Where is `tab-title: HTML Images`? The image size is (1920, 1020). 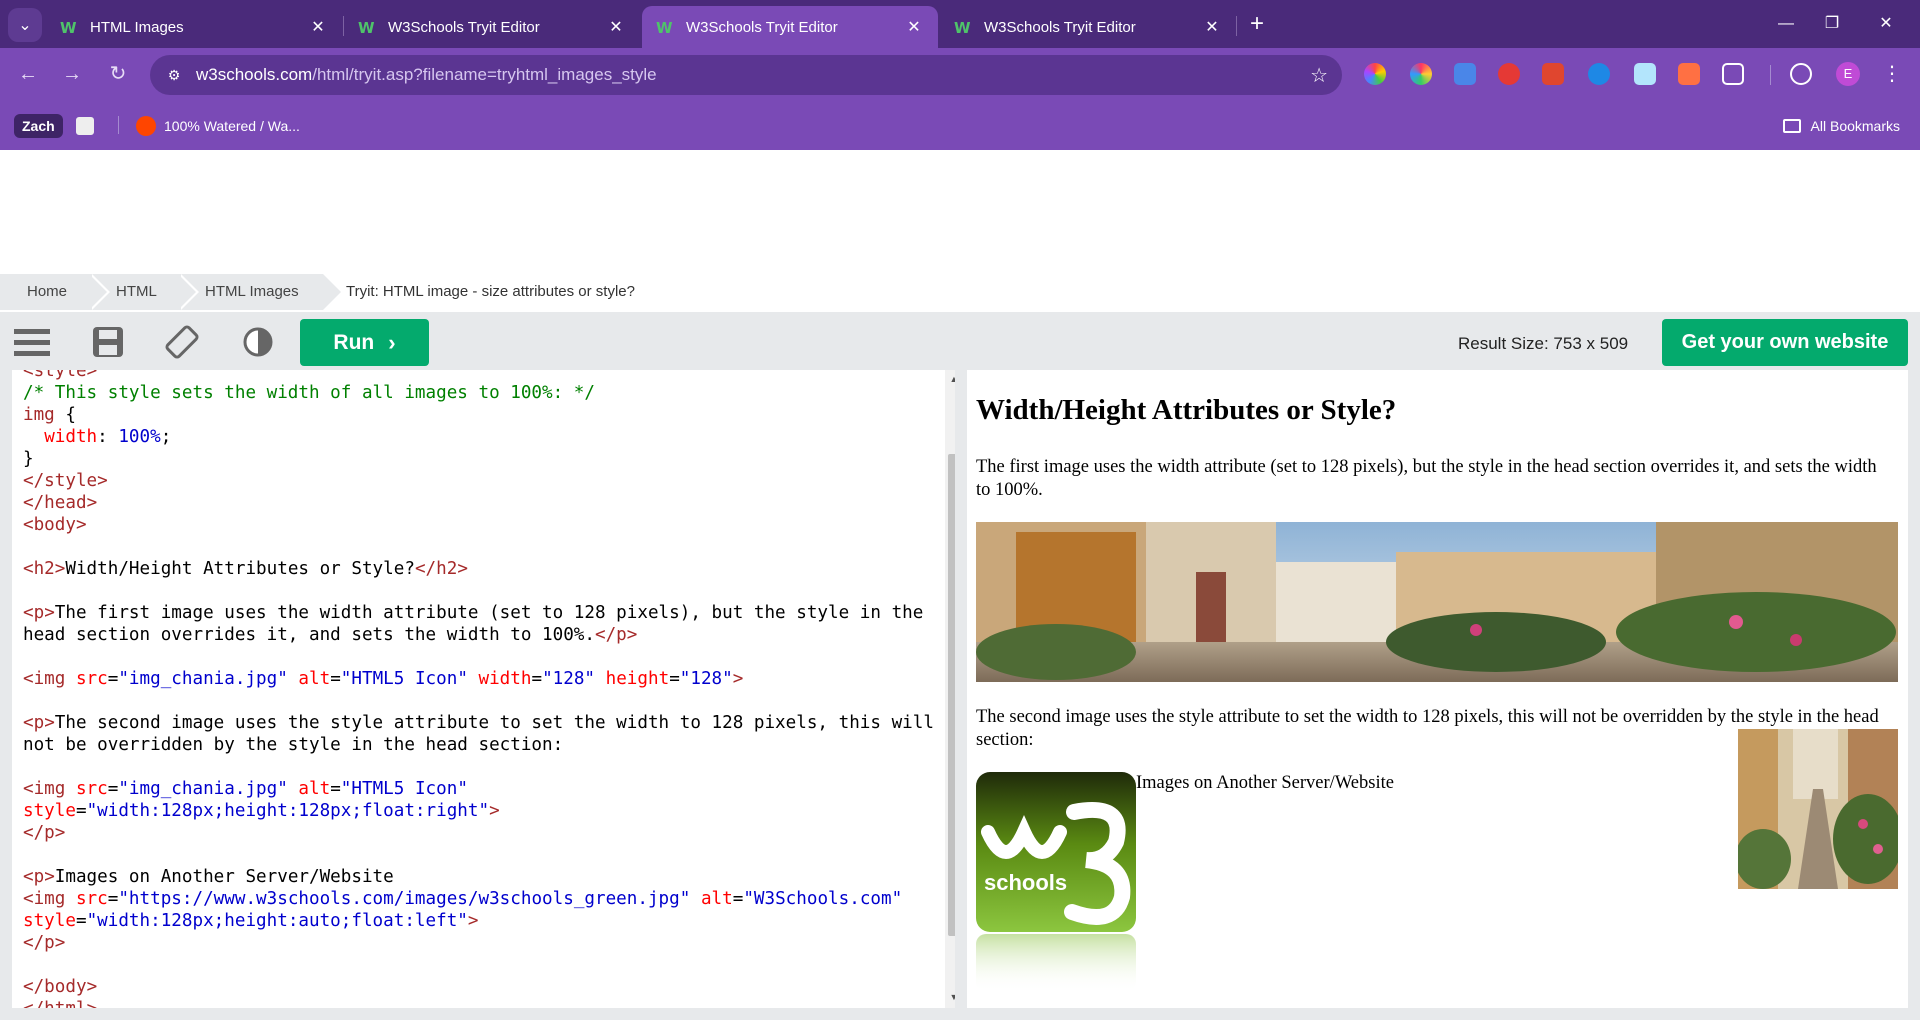 tab-title: HTML Images is located at coordinates (137, 27).